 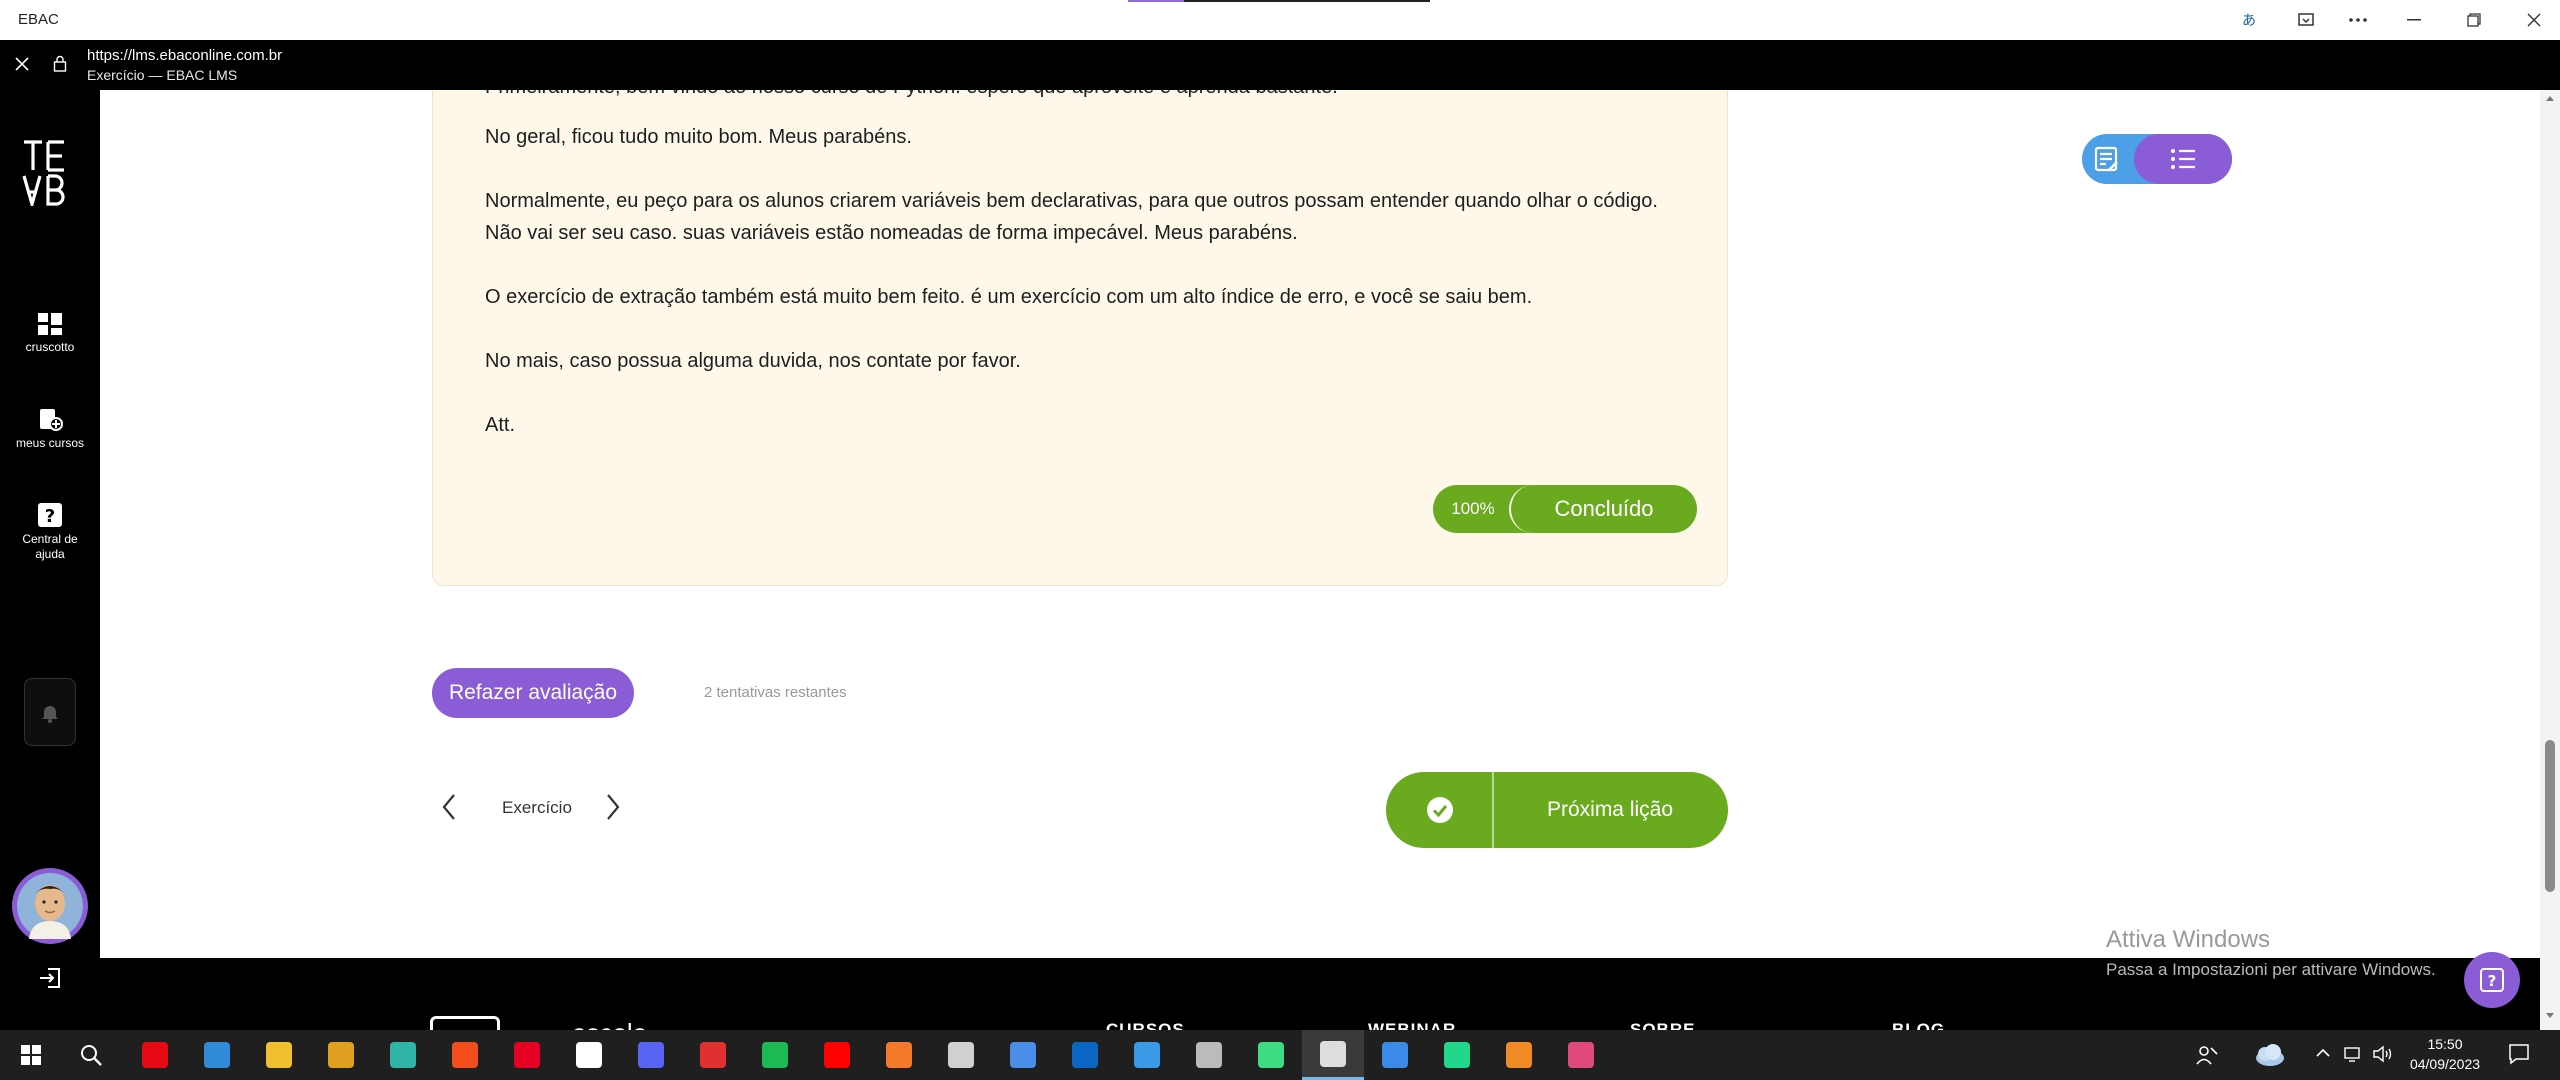 I want to click on svg-text: あ, so click(x=2249, y=21).